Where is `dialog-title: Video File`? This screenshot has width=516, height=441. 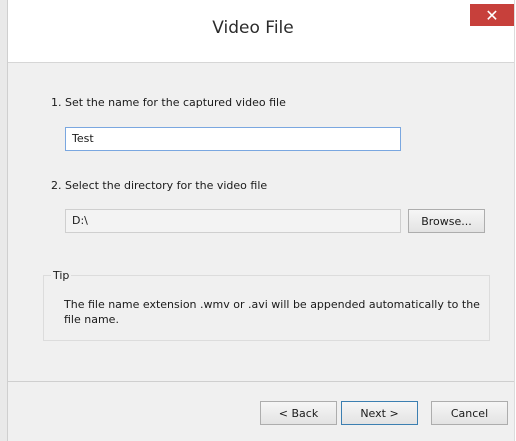 dialog-title: Video File is located at coordinates (253, 28).